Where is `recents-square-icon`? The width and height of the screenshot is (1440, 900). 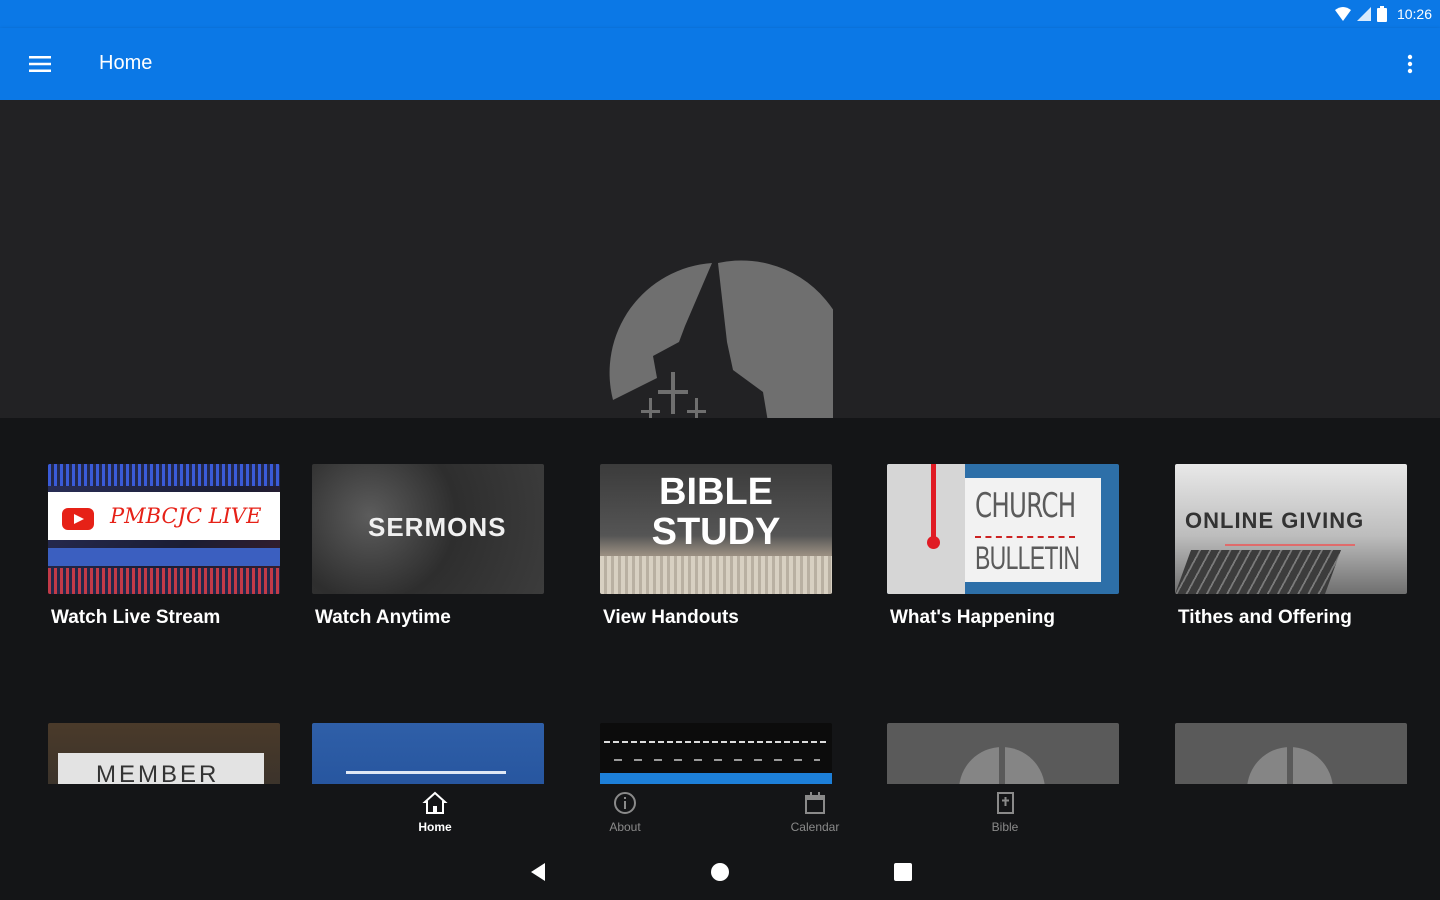
recents-square-icon is located at coordinates (903, 872).